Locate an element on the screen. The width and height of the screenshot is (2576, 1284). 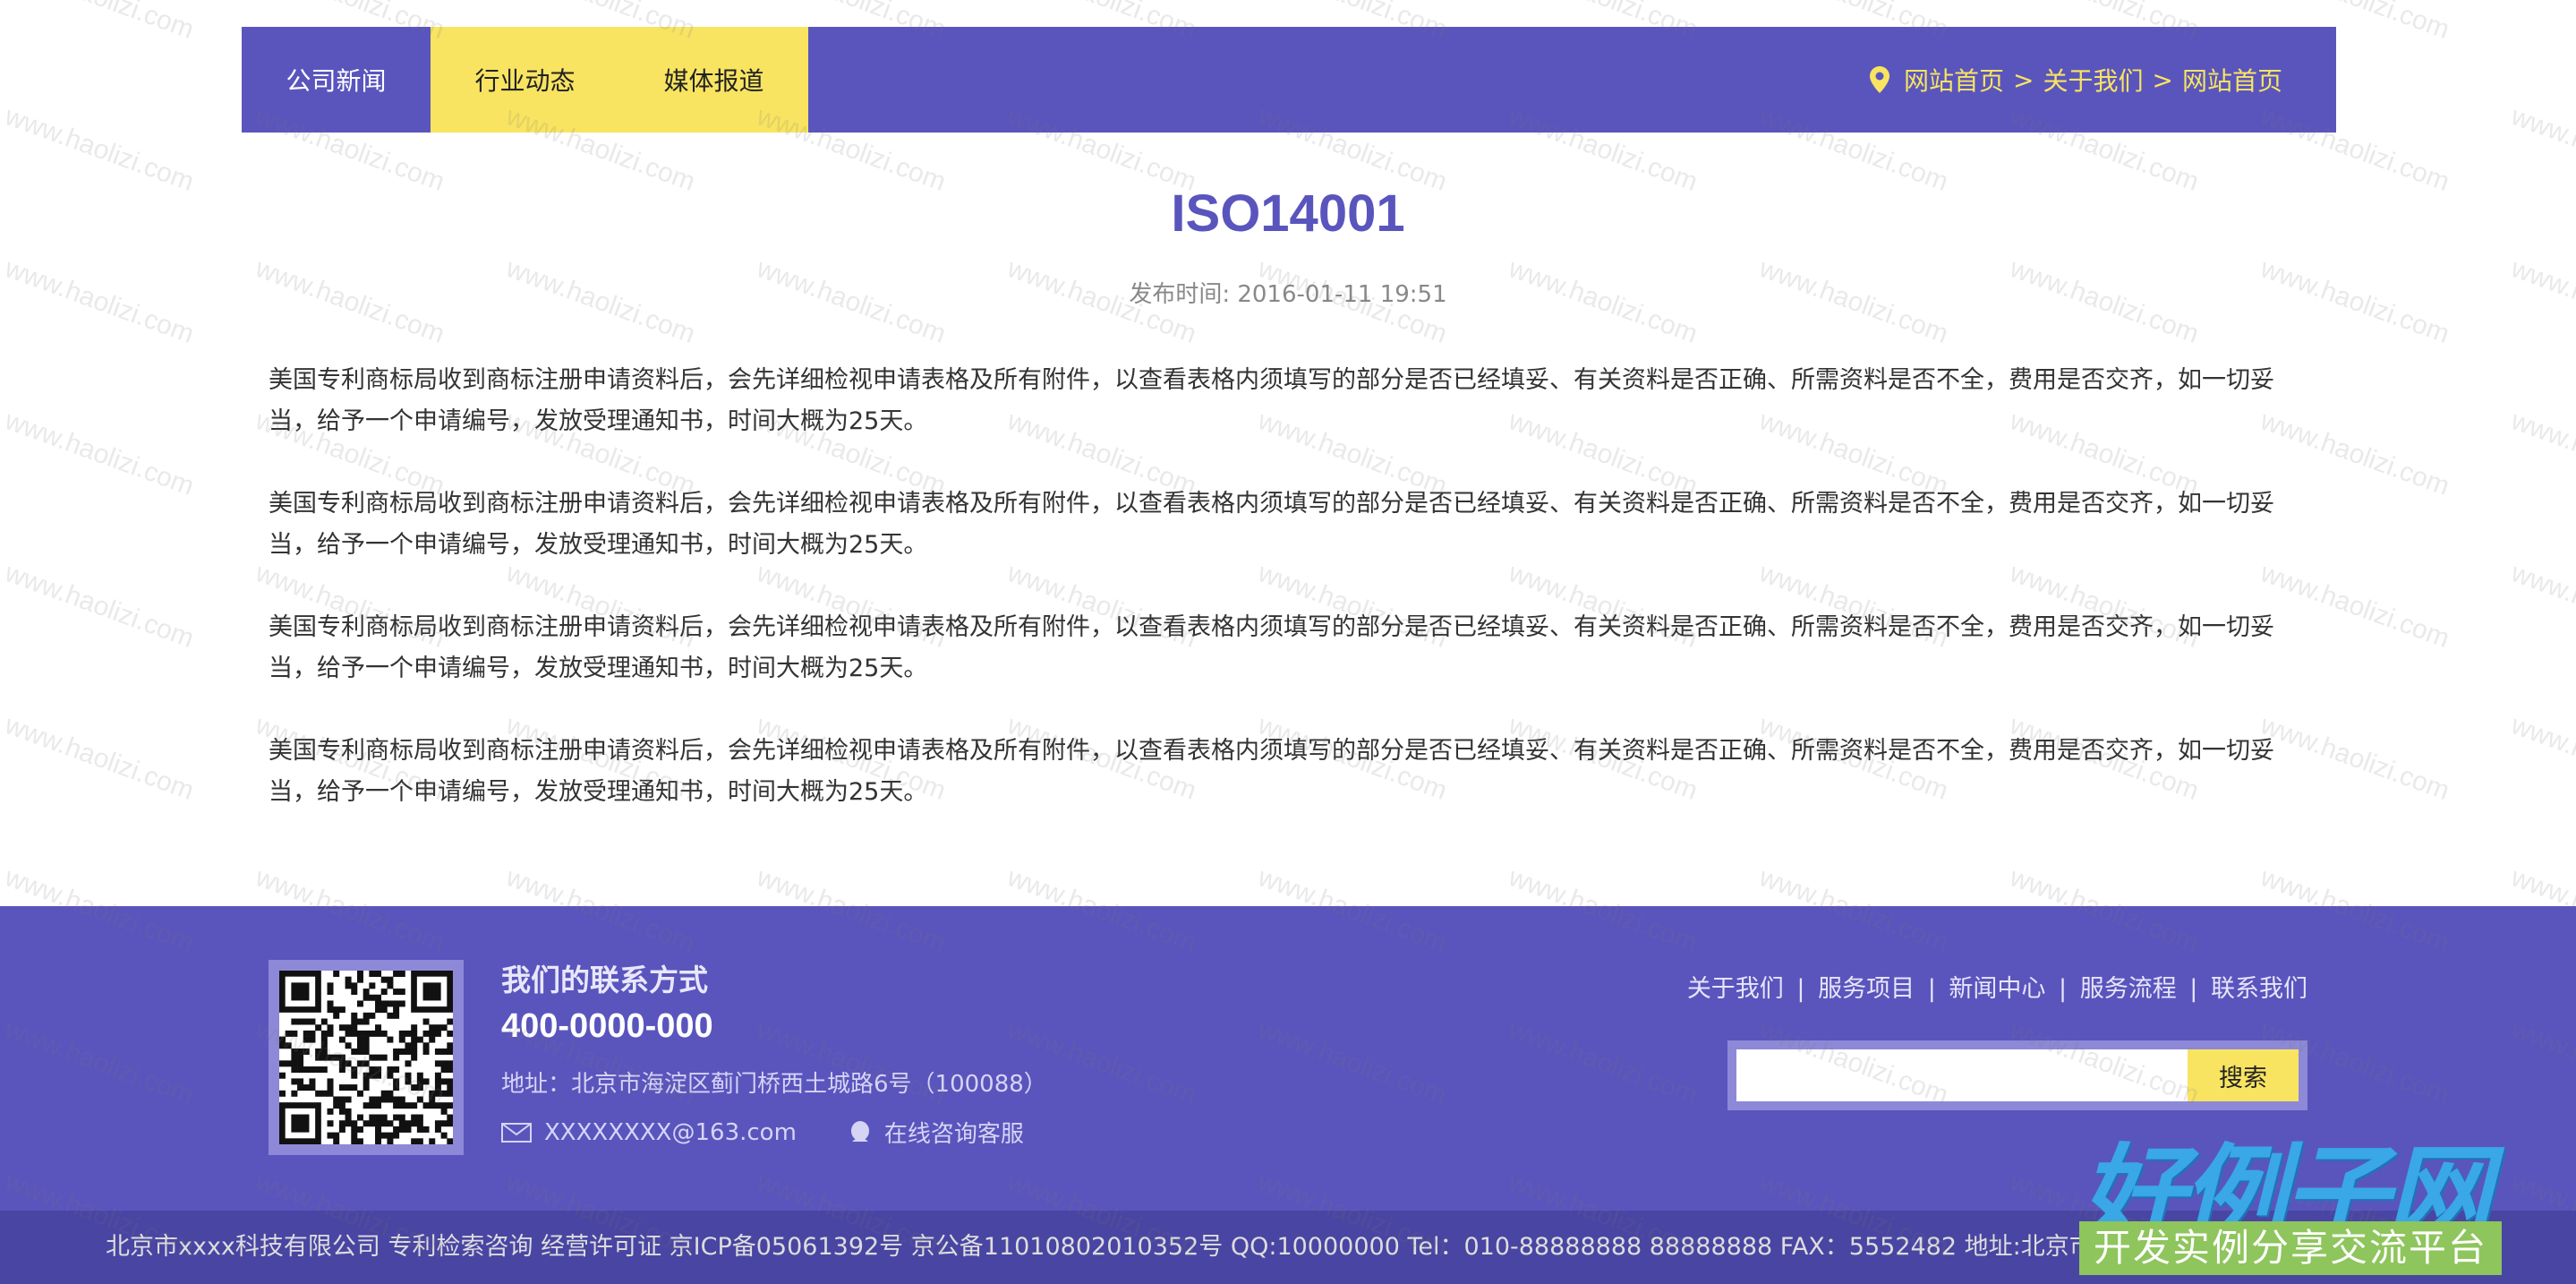
search-box: 搜索 is located at coordinates (2017, 1075).